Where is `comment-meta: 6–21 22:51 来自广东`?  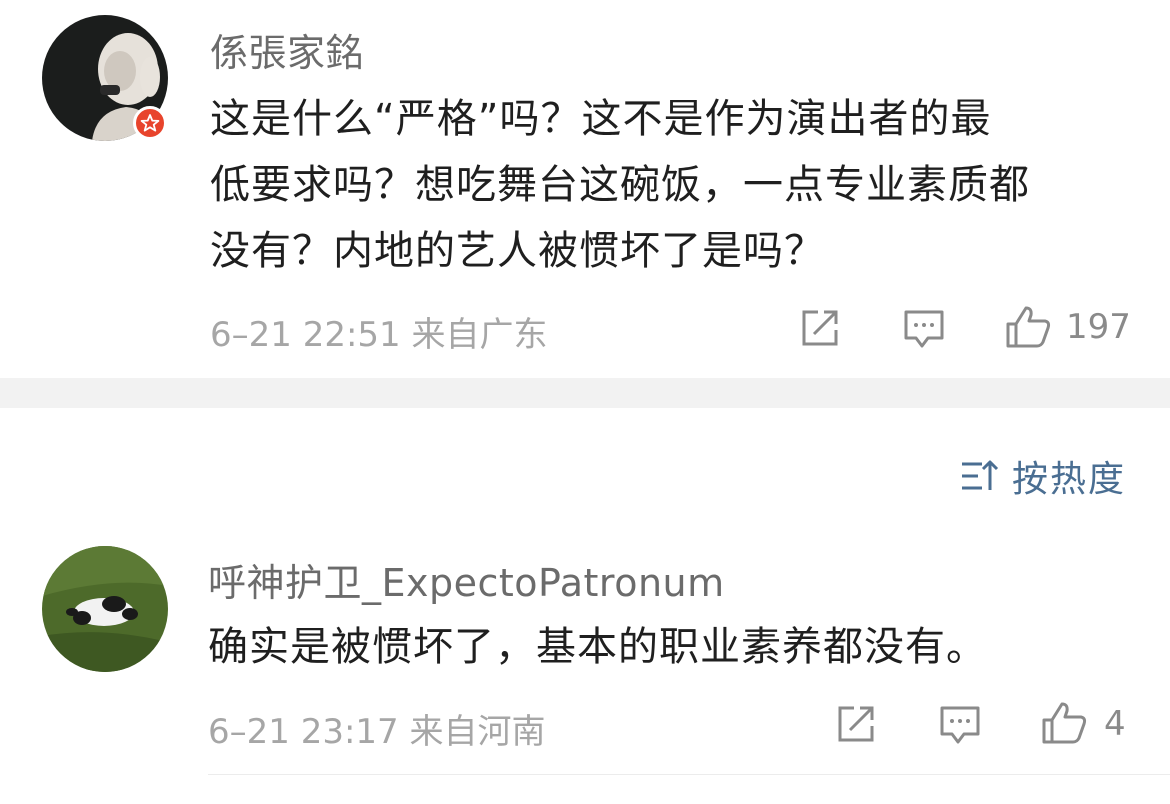 comment-meta: 6–21 22:51 来自广东 is located at coordinates (379, 335).